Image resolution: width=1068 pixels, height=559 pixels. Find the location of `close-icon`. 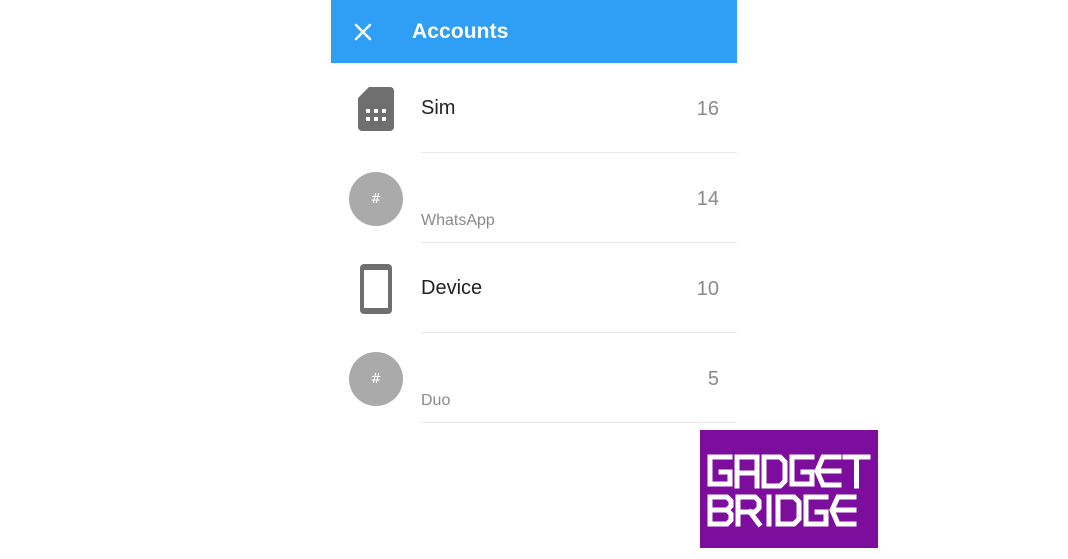

close-icon is located at coordinates (363, 31).